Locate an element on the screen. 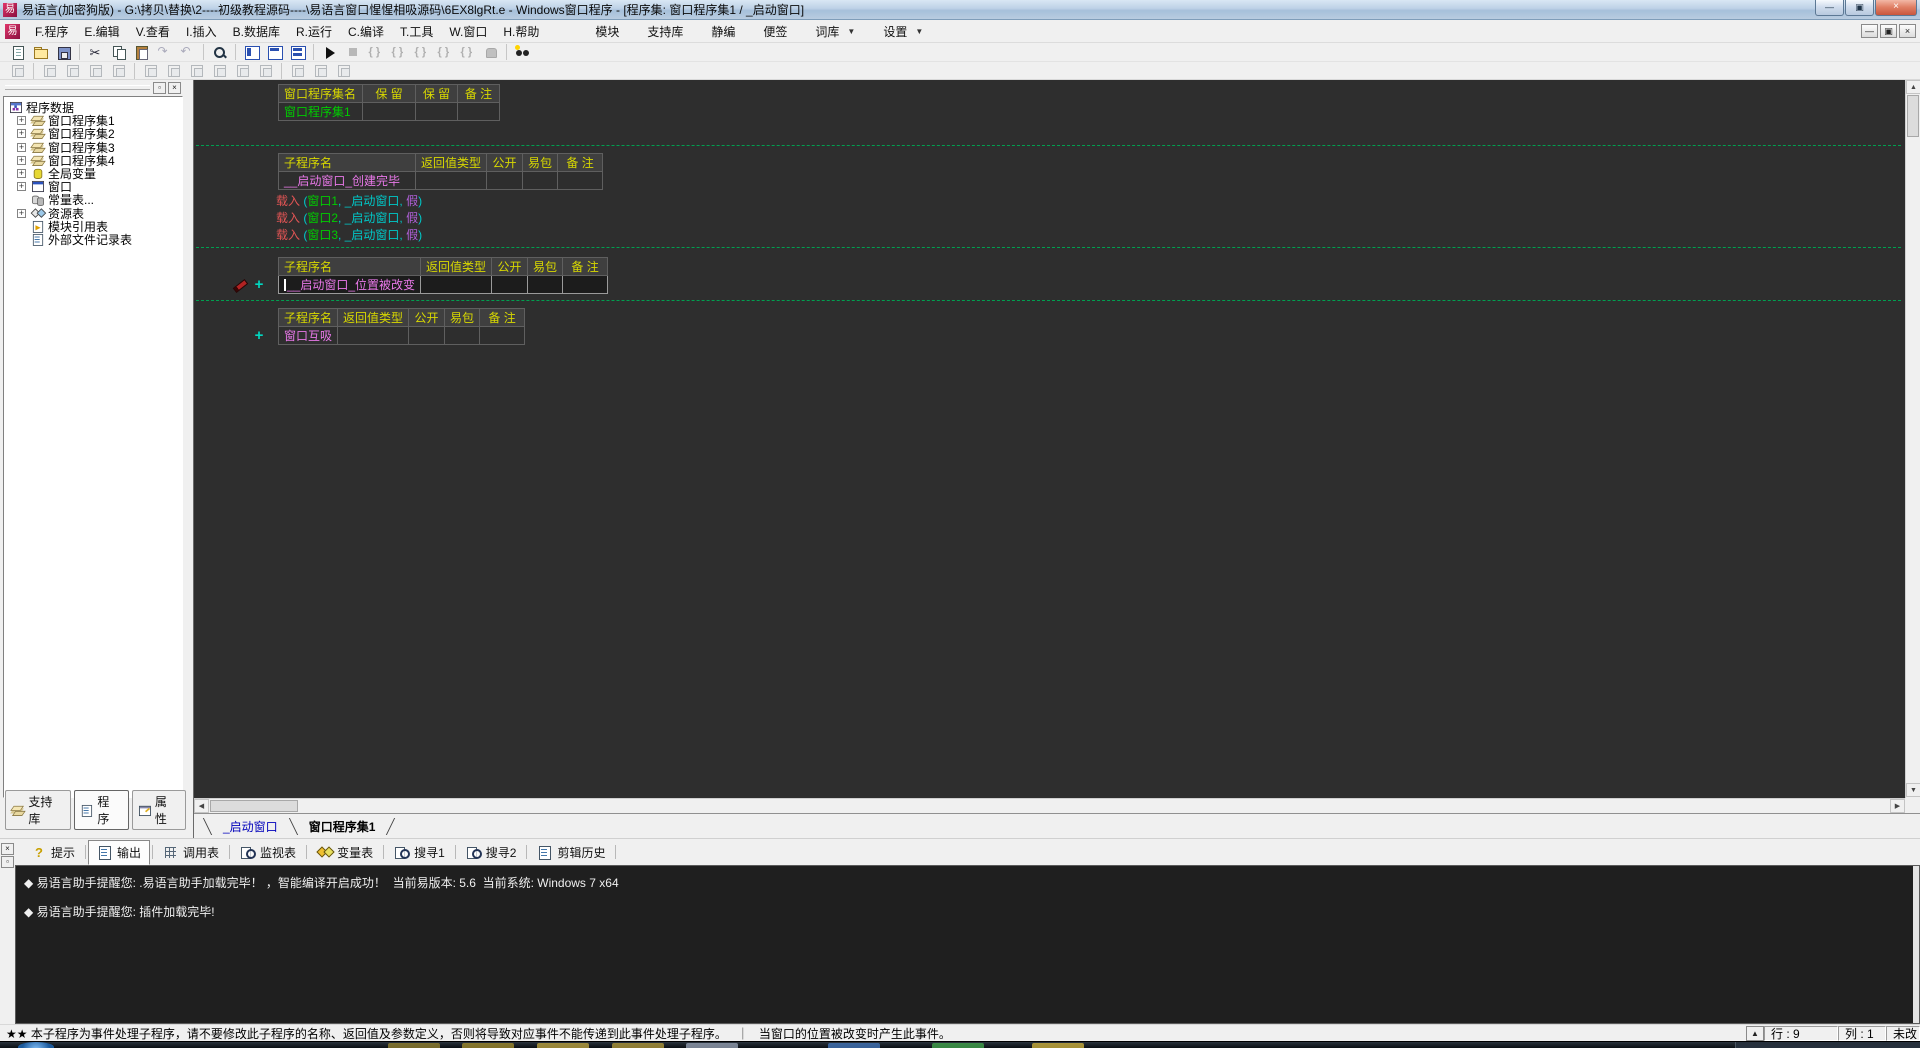 This screenshot has width=1920, height=1048. mdi-child-icon: 易 is located at coordinates (12, 31).